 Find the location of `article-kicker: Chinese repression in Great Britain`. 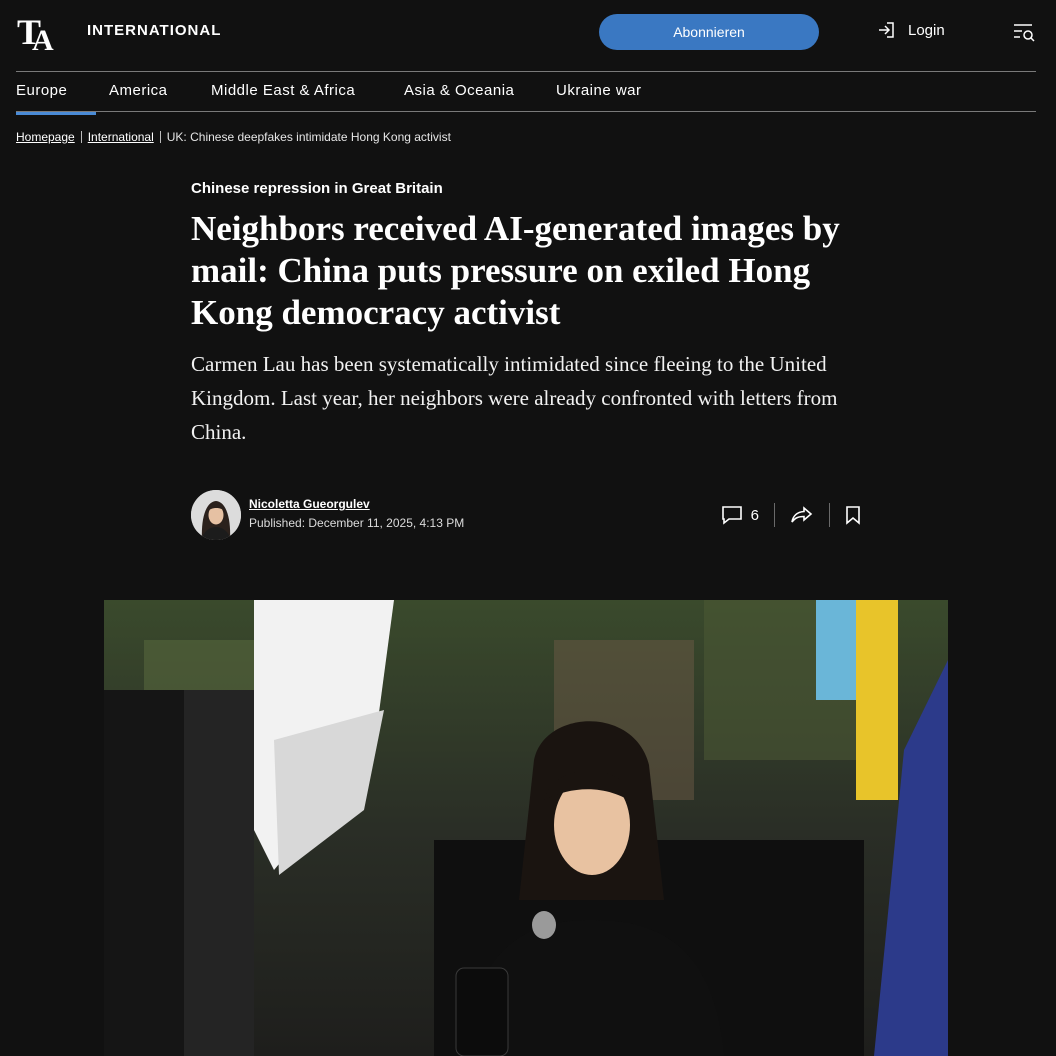

article-kicker: Chinese repression in Great Britain is located at coordinates (317, 188).